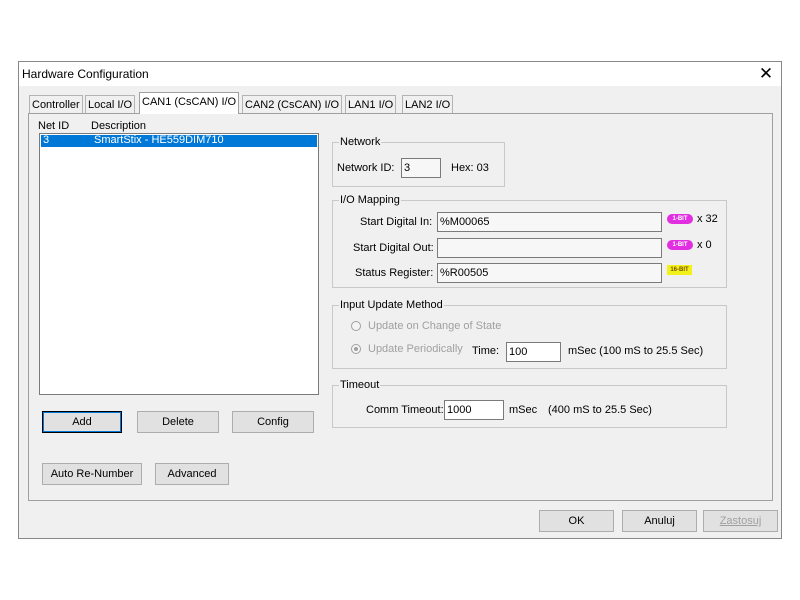 This screenshot has width=800, height=600. What do you see at coordinates (421, 168) in the screenshot?
I see `network-id-field: 3` at bounding box center [421, 168].